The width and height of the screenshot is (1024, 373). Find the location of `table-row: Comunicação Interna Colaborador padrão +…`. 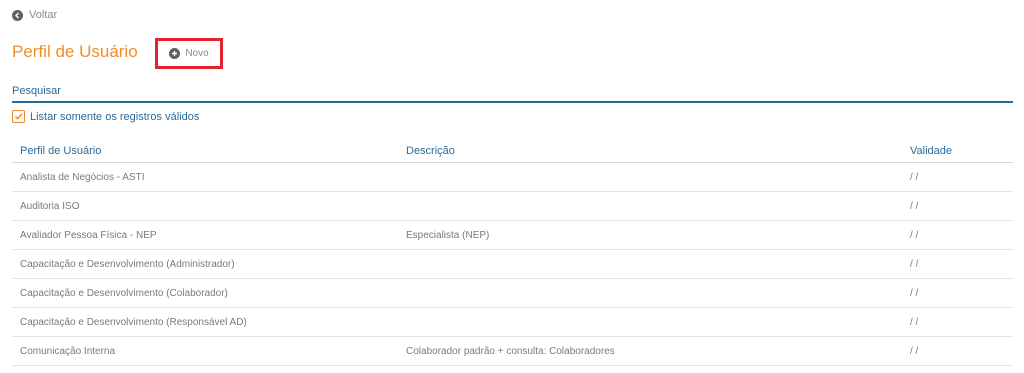

table-row: Comunicação Interna Colaborador padrão +… is located at coordinates (512, 351).